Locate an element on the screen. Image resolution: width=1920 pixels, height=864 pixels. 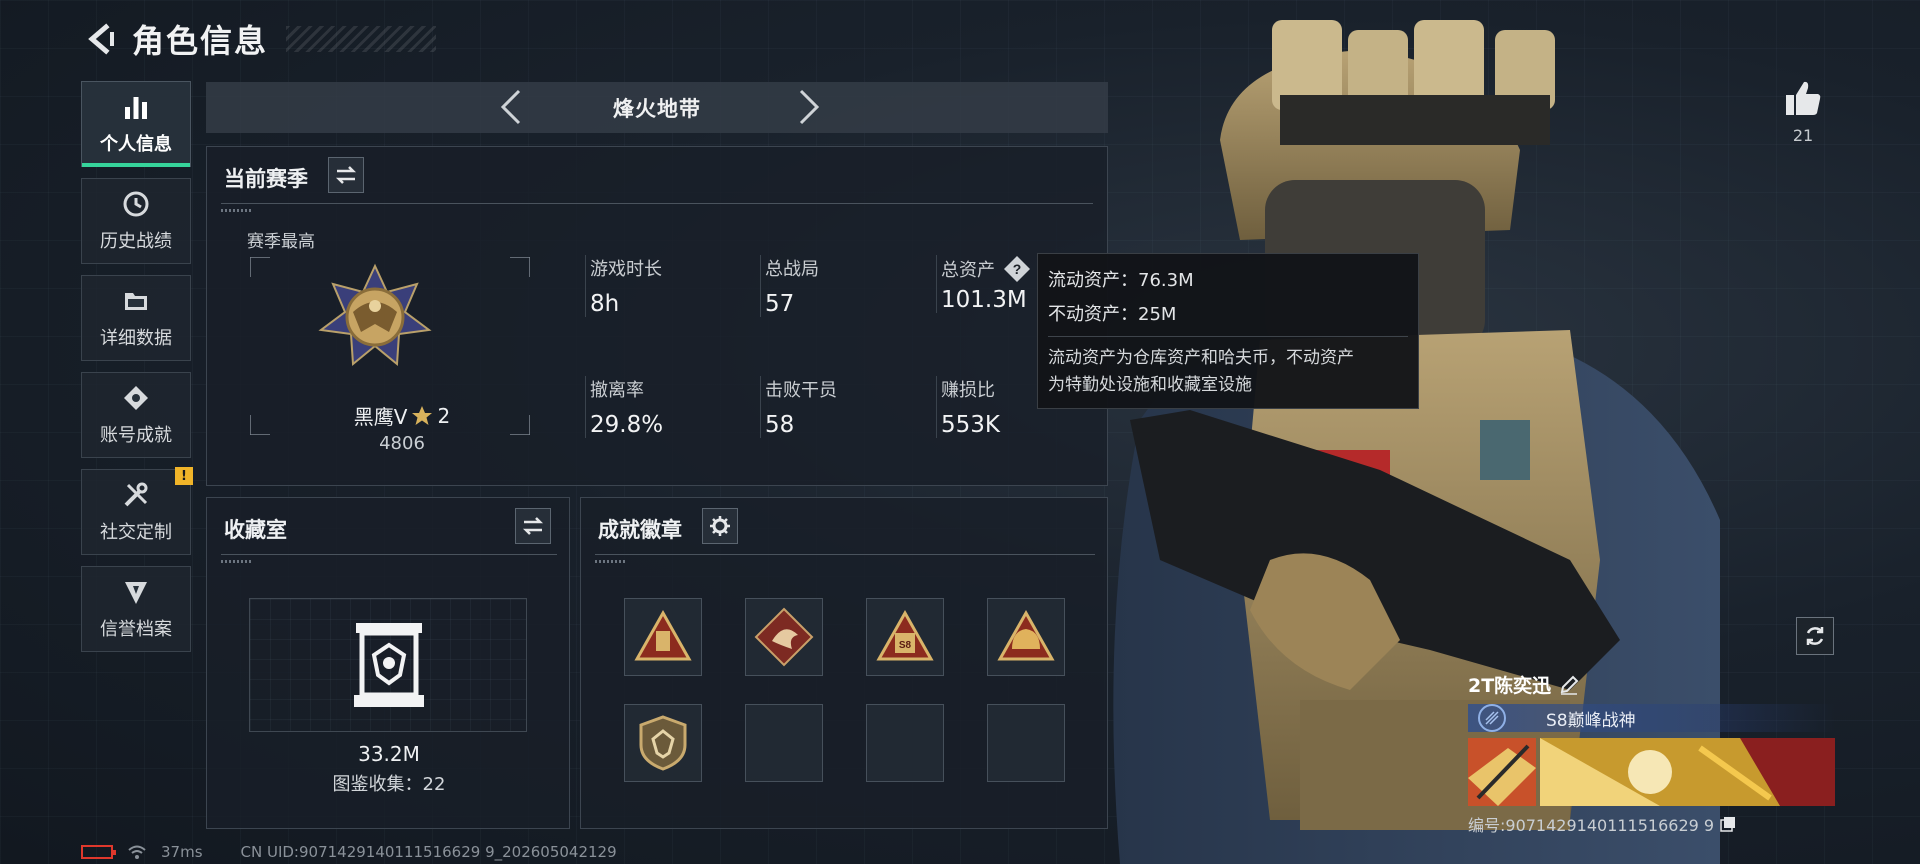
sidebar-item-label: 信誉档案 is located at coordinates (136, 629).